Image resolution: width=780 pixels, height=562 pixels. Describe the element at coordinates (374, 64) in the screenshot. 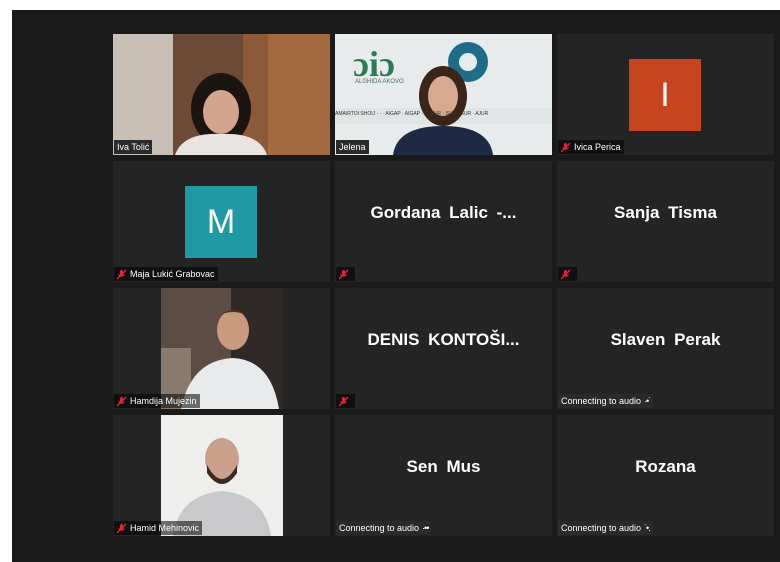

I see `svg-text: ɔiɔ` at that location.